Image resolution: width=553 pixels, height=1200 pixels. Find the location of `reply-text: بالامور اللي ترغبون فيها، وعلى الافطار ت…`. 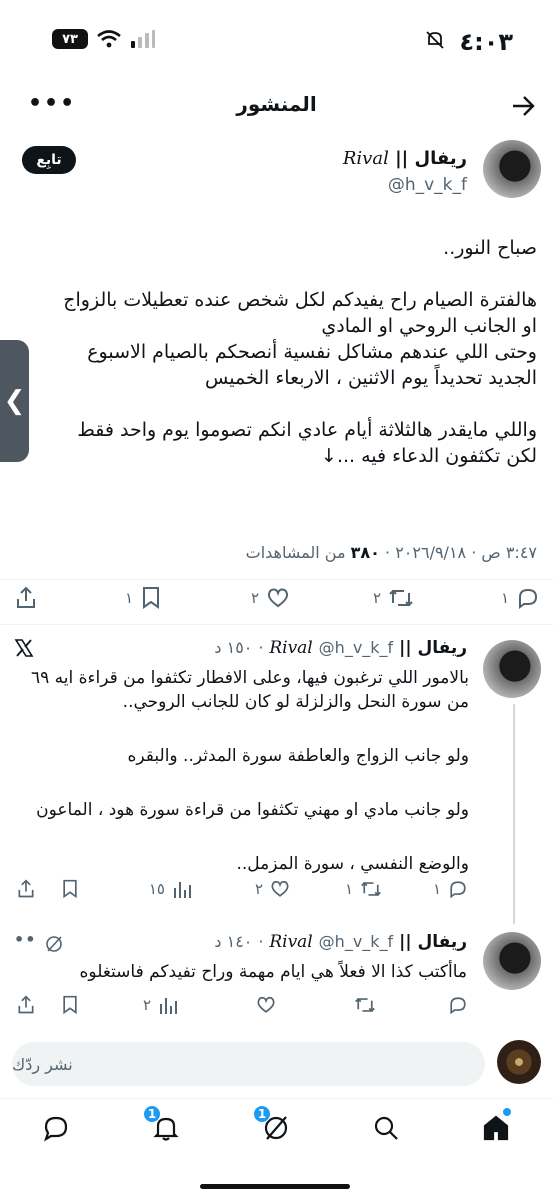

reply-text: بالامور اللي ترغبون فيها، وعلى الافطار ت… is located at coordinates (250, 771).